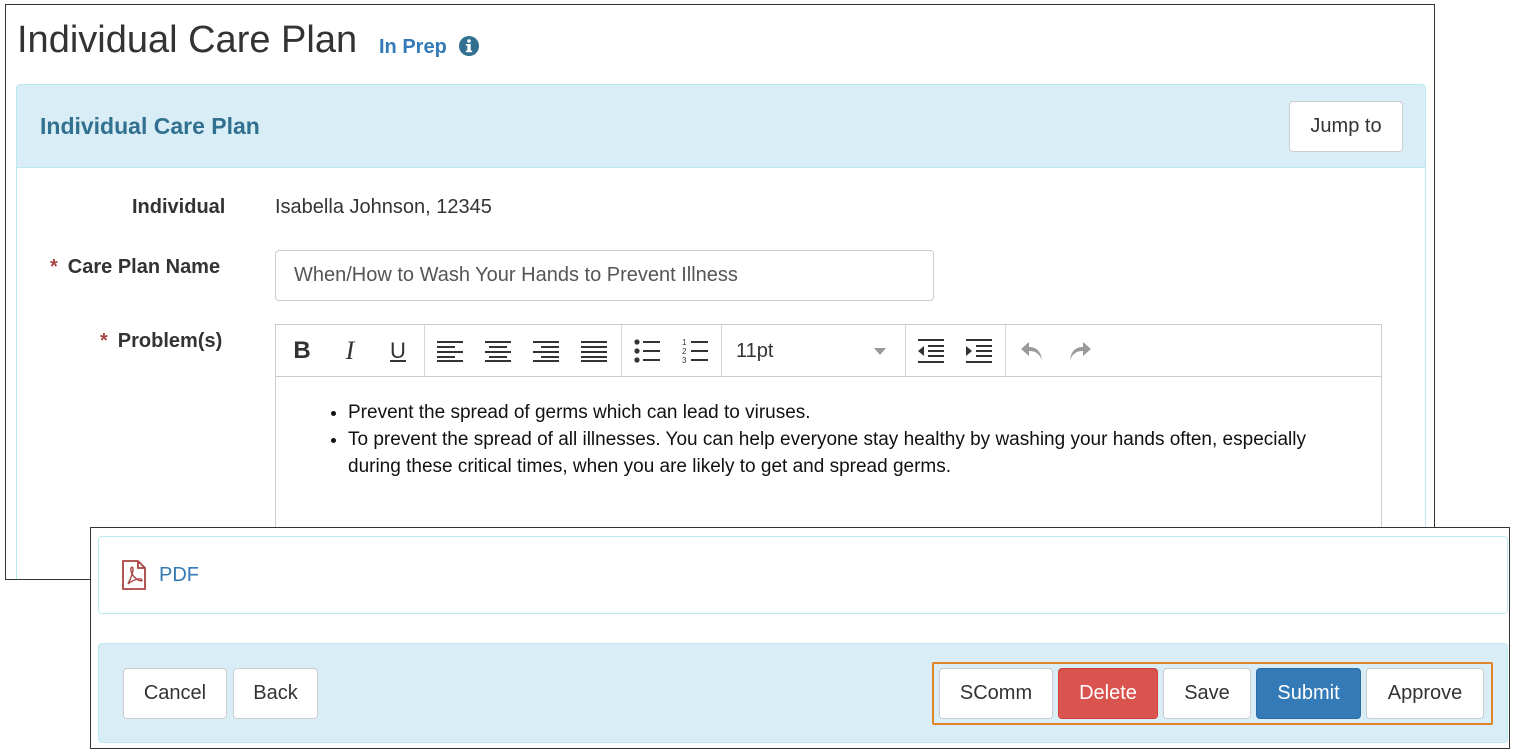  What do you see at coordinates (684, 360) in the screenshot?
I see `svg-text: 3` at bounding box center [684, 360].